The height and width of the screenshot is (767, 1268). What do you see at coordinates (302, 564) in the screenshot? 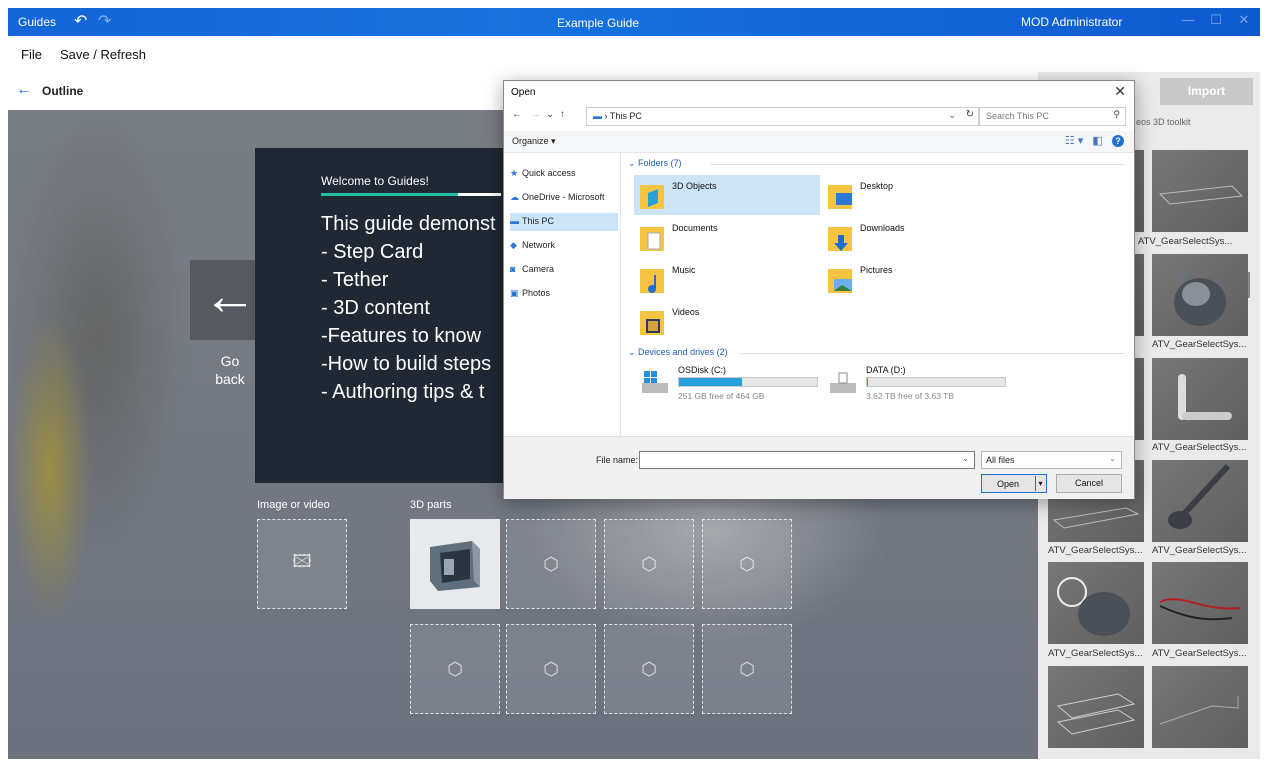
I see `image-video-slot: 🖾` at bounding box center [302, 564].